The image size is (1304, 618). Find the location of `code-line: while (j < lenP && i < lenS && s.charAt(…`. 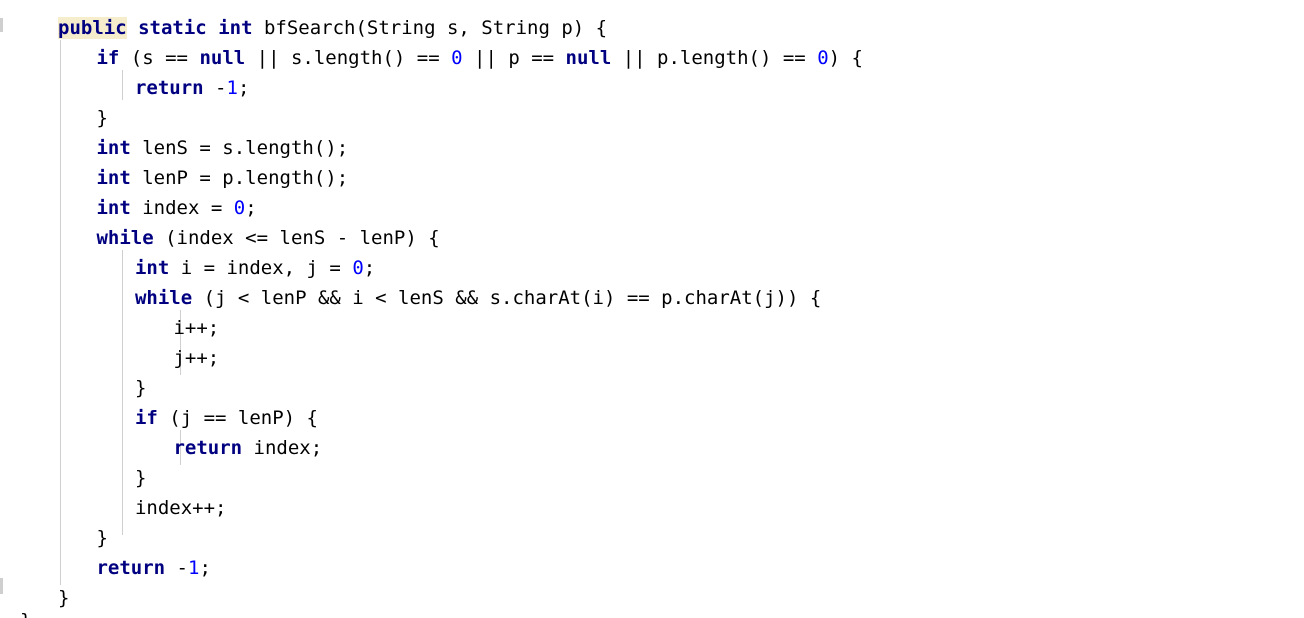

code-line: while (j < lenP && i < lenS && s.charAt(… is located at coordinates (478, 298).